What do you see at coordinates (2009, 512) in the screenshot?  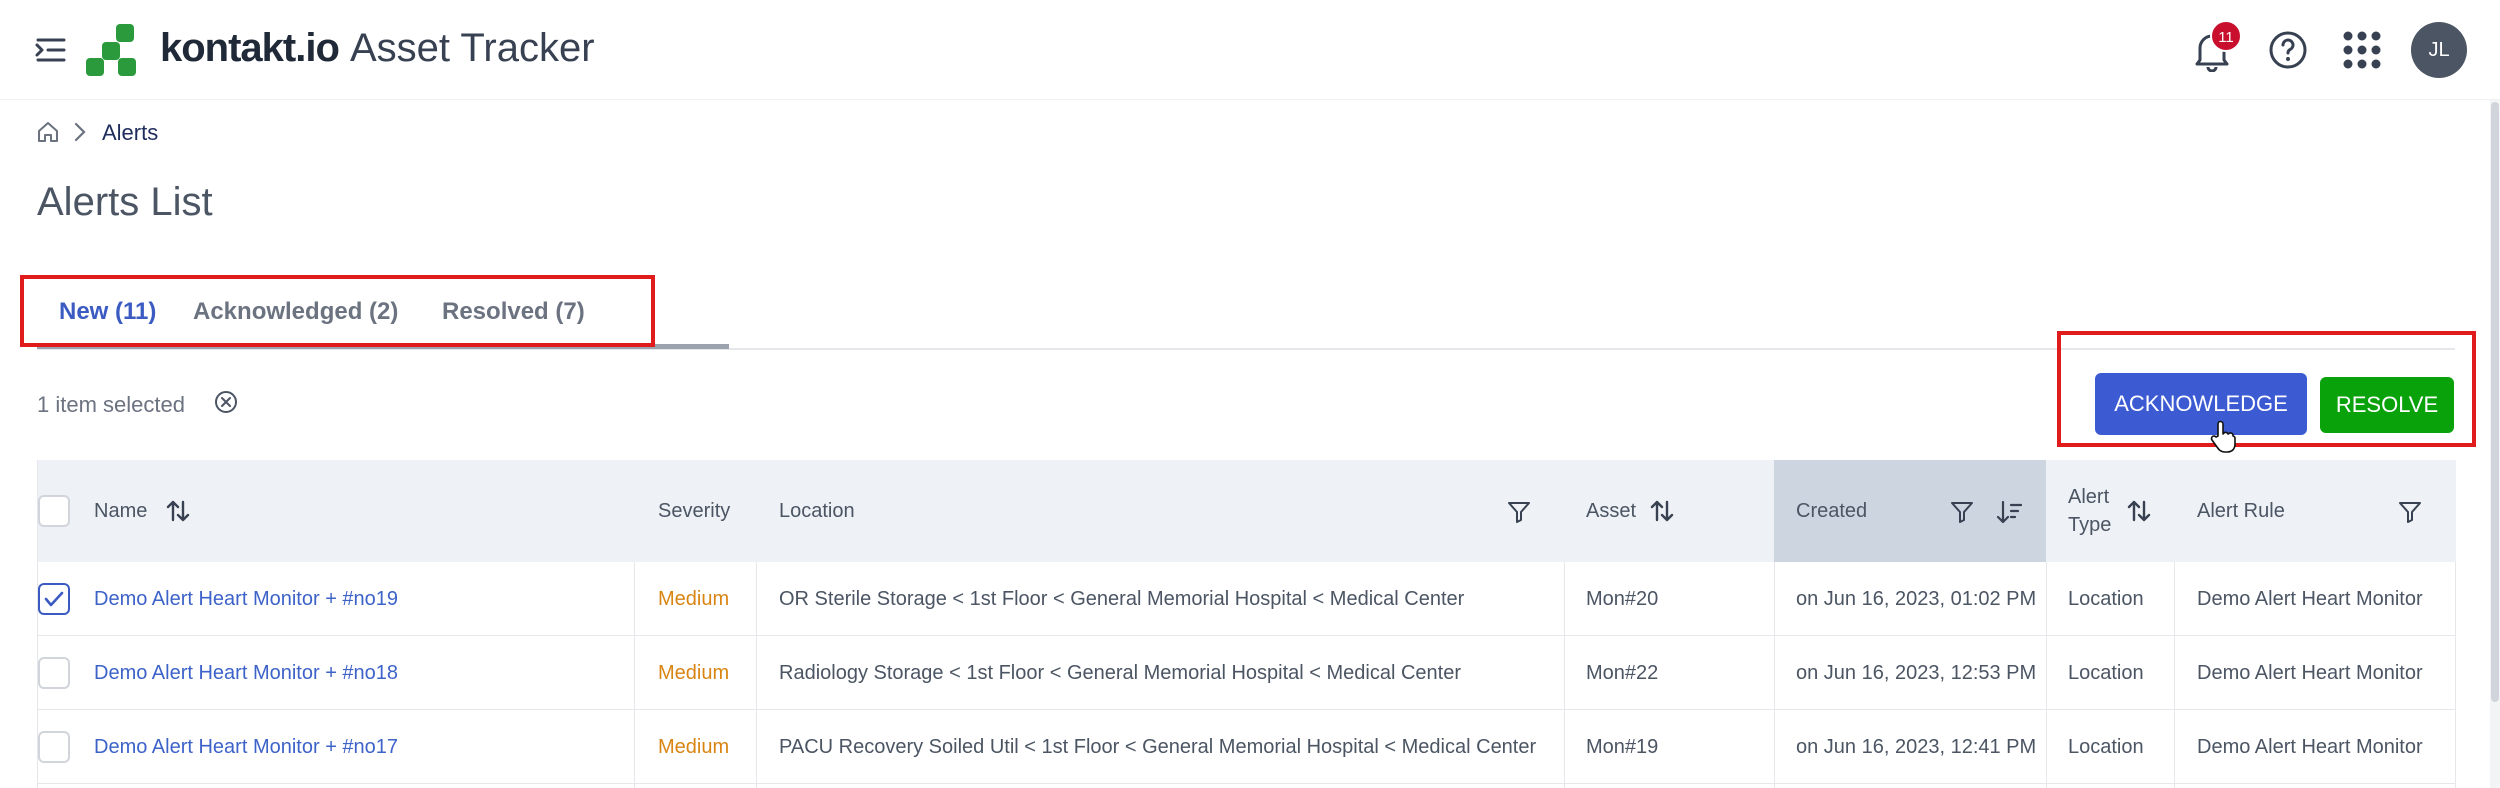 I see `sort-descending-icon` at bounding box center [2009, 512].